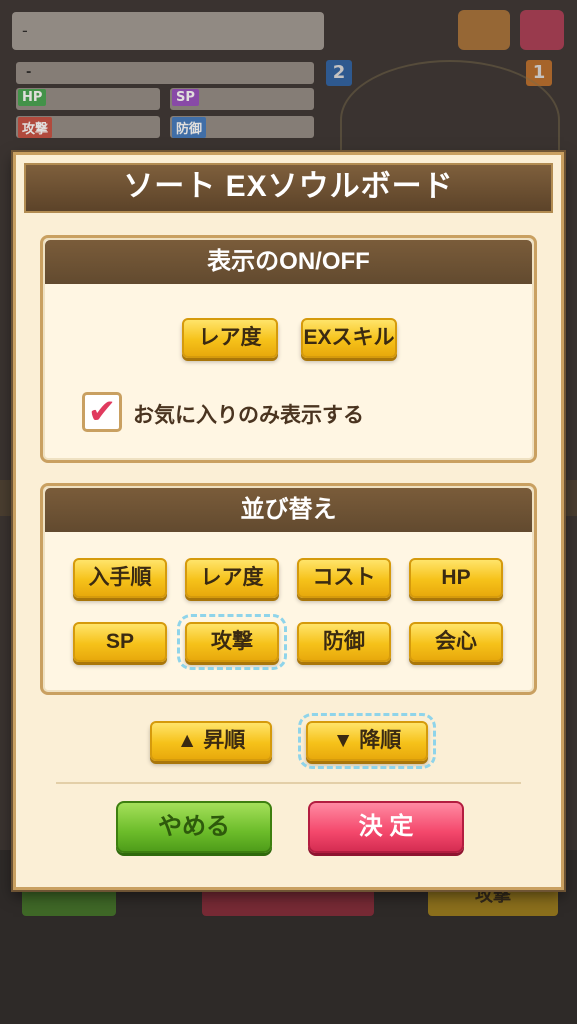 The image size is (577, 1024). What do you see at coordinates (339, 73) in the screenshot?
I see `bg-slot-number: 2` at bounding box center [339, 73].